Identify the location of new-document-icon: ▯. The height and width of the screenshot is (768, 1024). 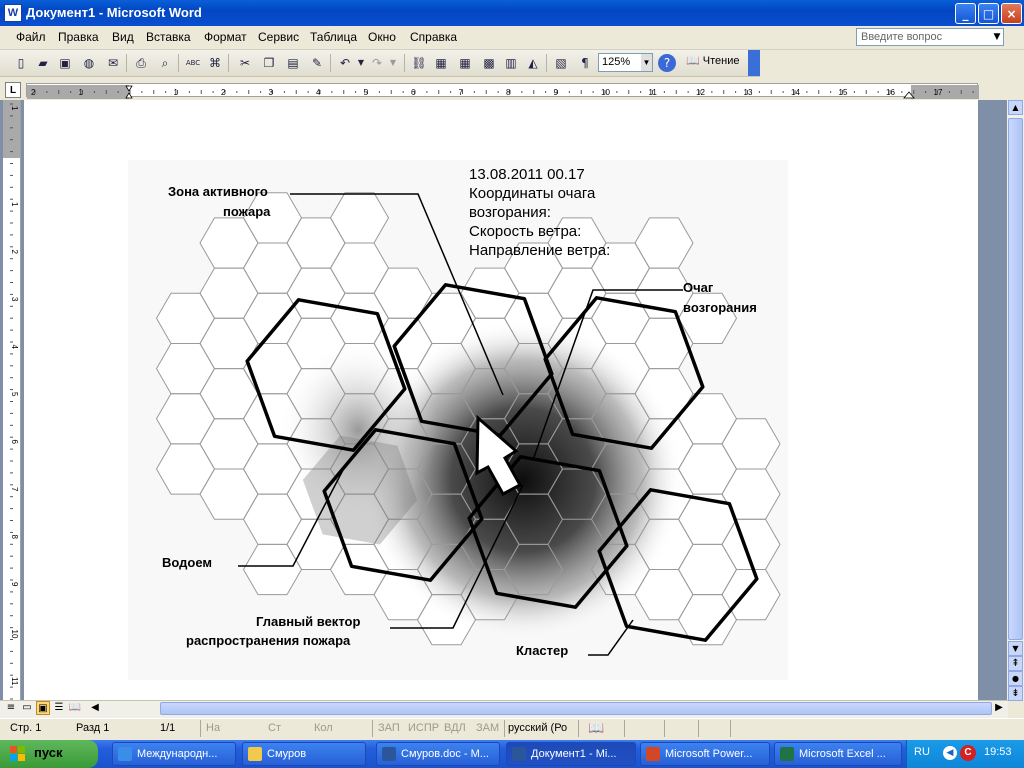
(21, 63).